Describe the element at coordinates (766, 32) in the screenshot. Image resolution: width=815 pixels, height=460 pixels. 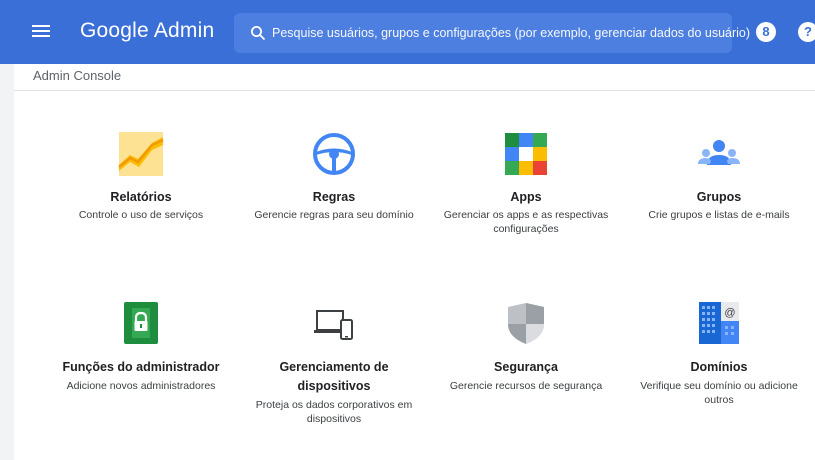
I see `support-icon: 8` at that location.